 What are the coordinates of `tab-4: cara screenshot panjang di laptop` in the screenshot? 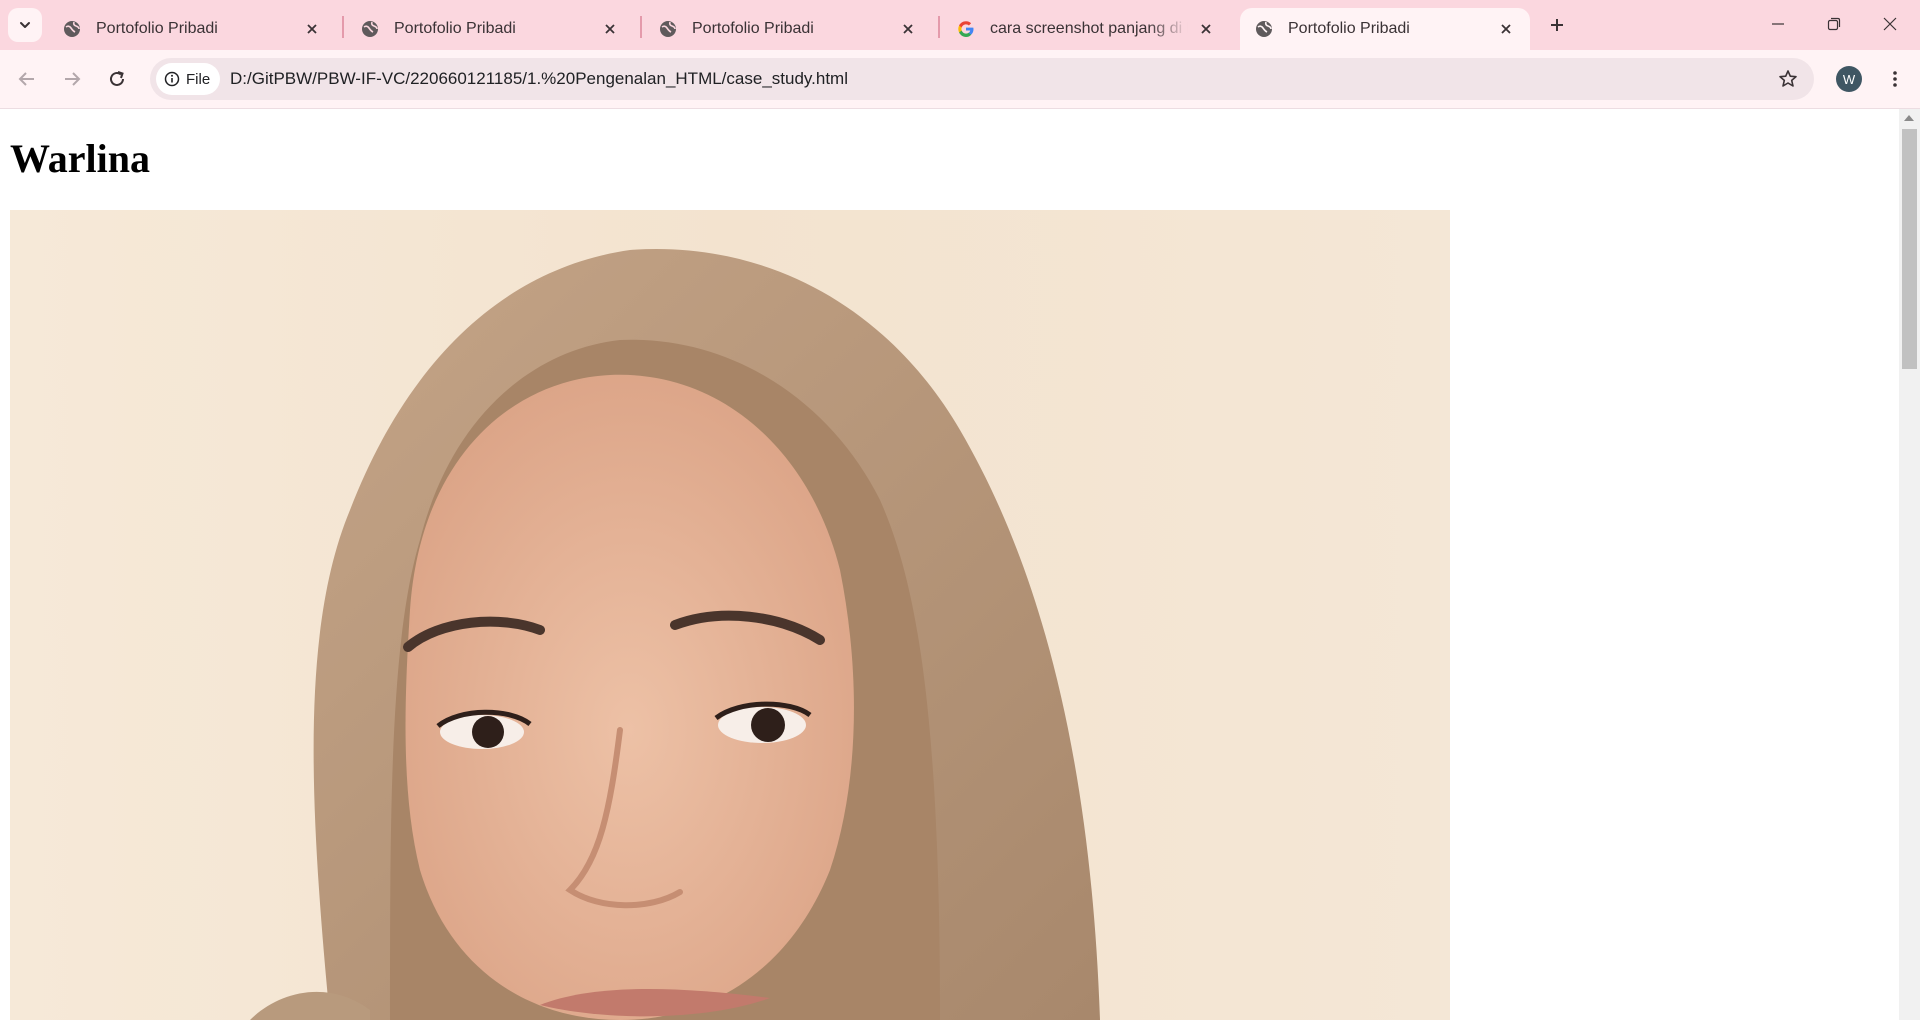 It's located at (1086, 29).